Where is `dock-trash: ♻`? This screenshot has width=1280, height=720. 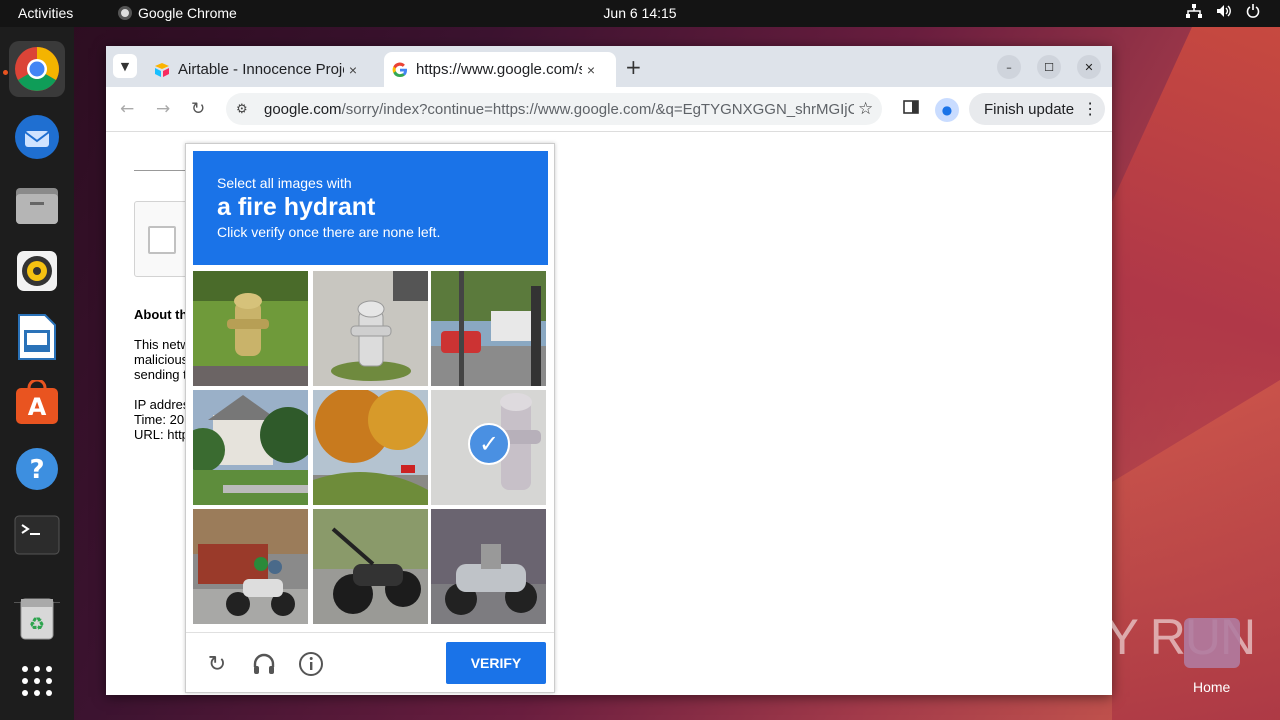
dock-trash: ♻ is located at coordinates (37, 618).